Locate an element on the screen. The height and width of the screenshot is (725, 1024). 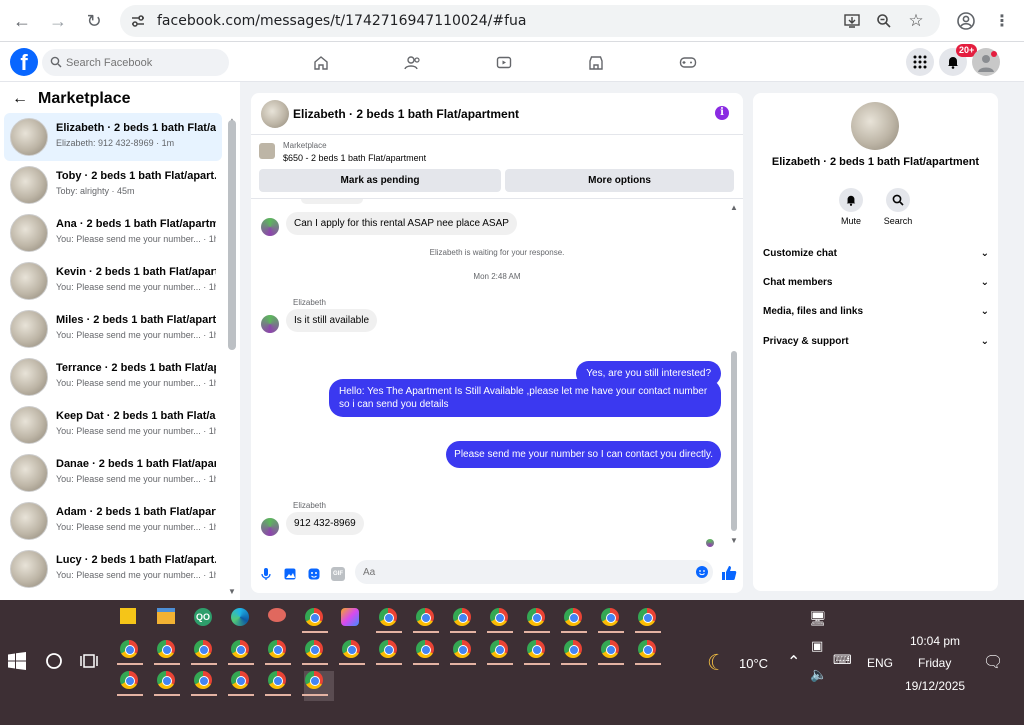
task-view-icon is located at coordinates (91, 663).